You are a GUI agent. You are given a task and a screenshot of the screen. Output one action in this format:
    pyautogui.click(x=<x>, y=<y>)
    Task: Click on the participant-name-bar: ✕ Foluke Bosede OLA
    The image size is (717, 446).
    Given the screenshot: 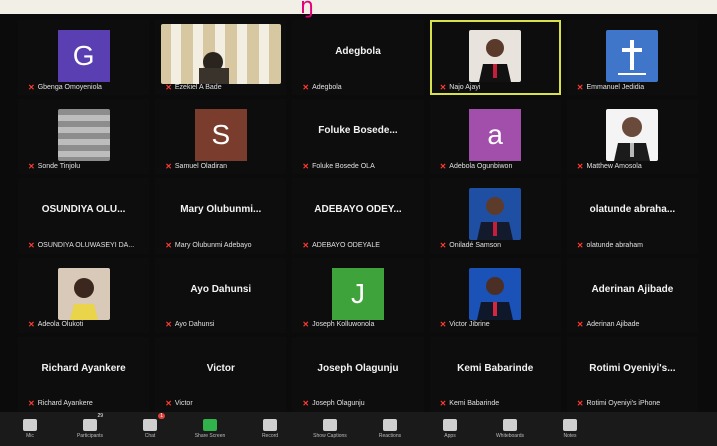 What is the action you would take?
    pyautogui.click(x=360, y=166)
    